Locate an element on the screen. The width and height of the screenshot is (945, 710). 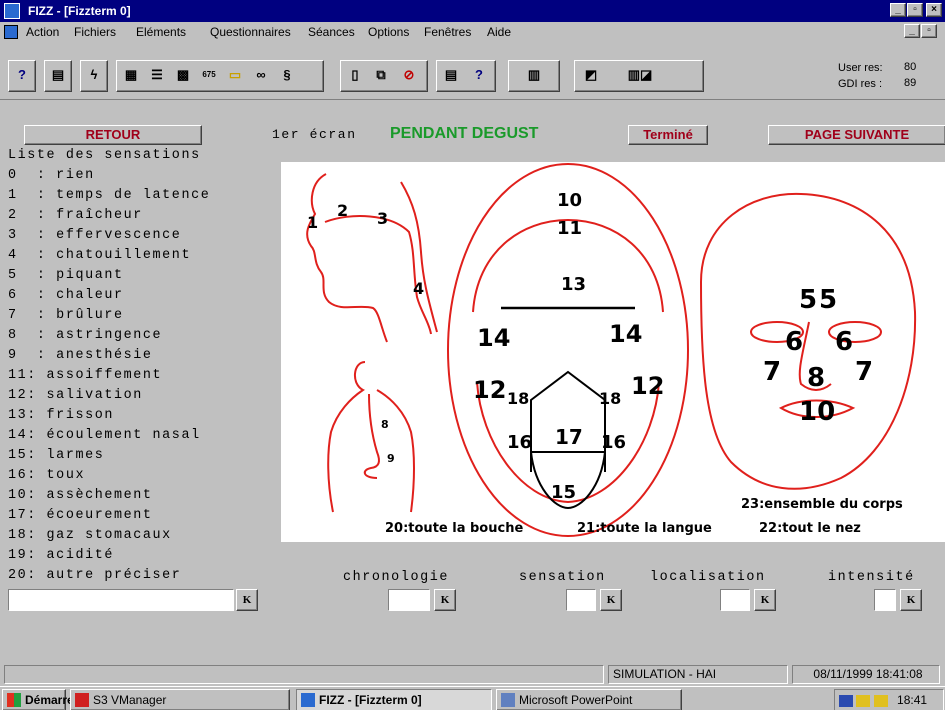
sensation-item: 7 : brûlure is located at coordinates (66, 315).